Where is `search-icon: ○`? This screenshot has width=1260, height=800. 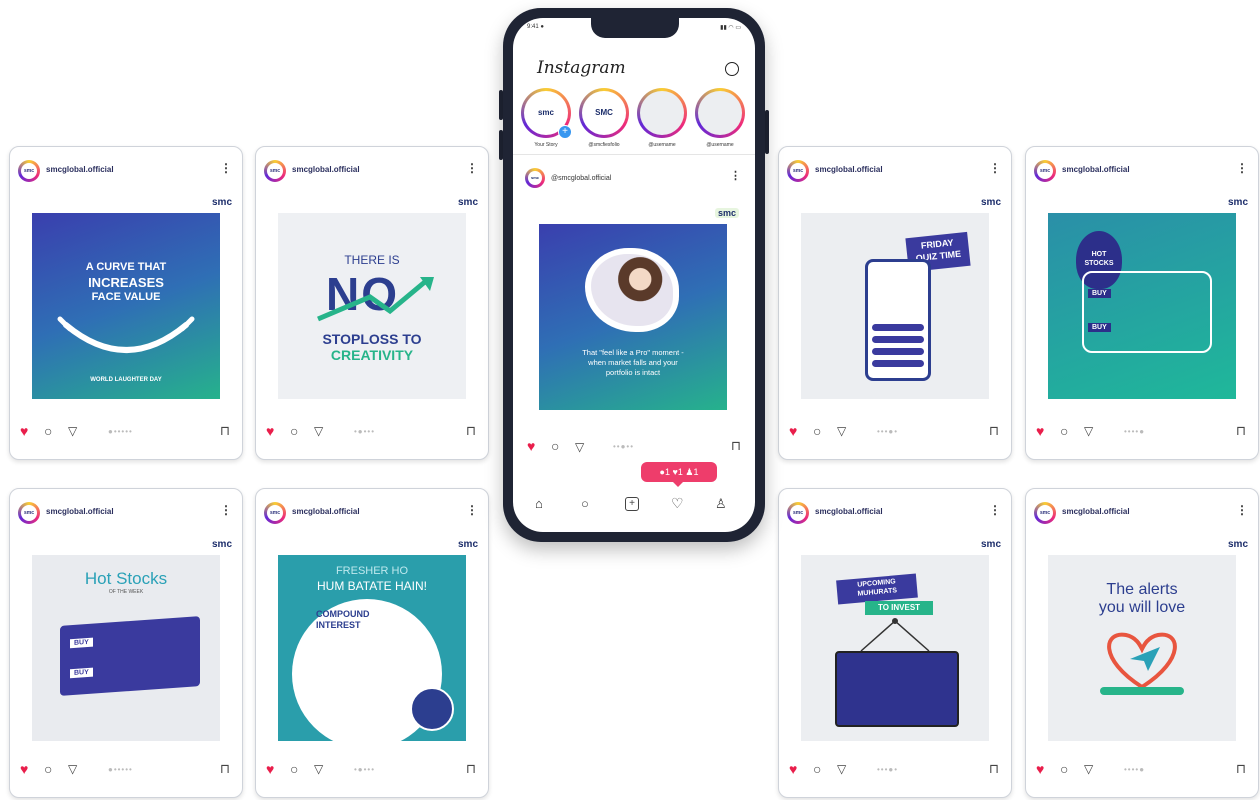 search-icon: ○ is located at coordinates (585, 503).